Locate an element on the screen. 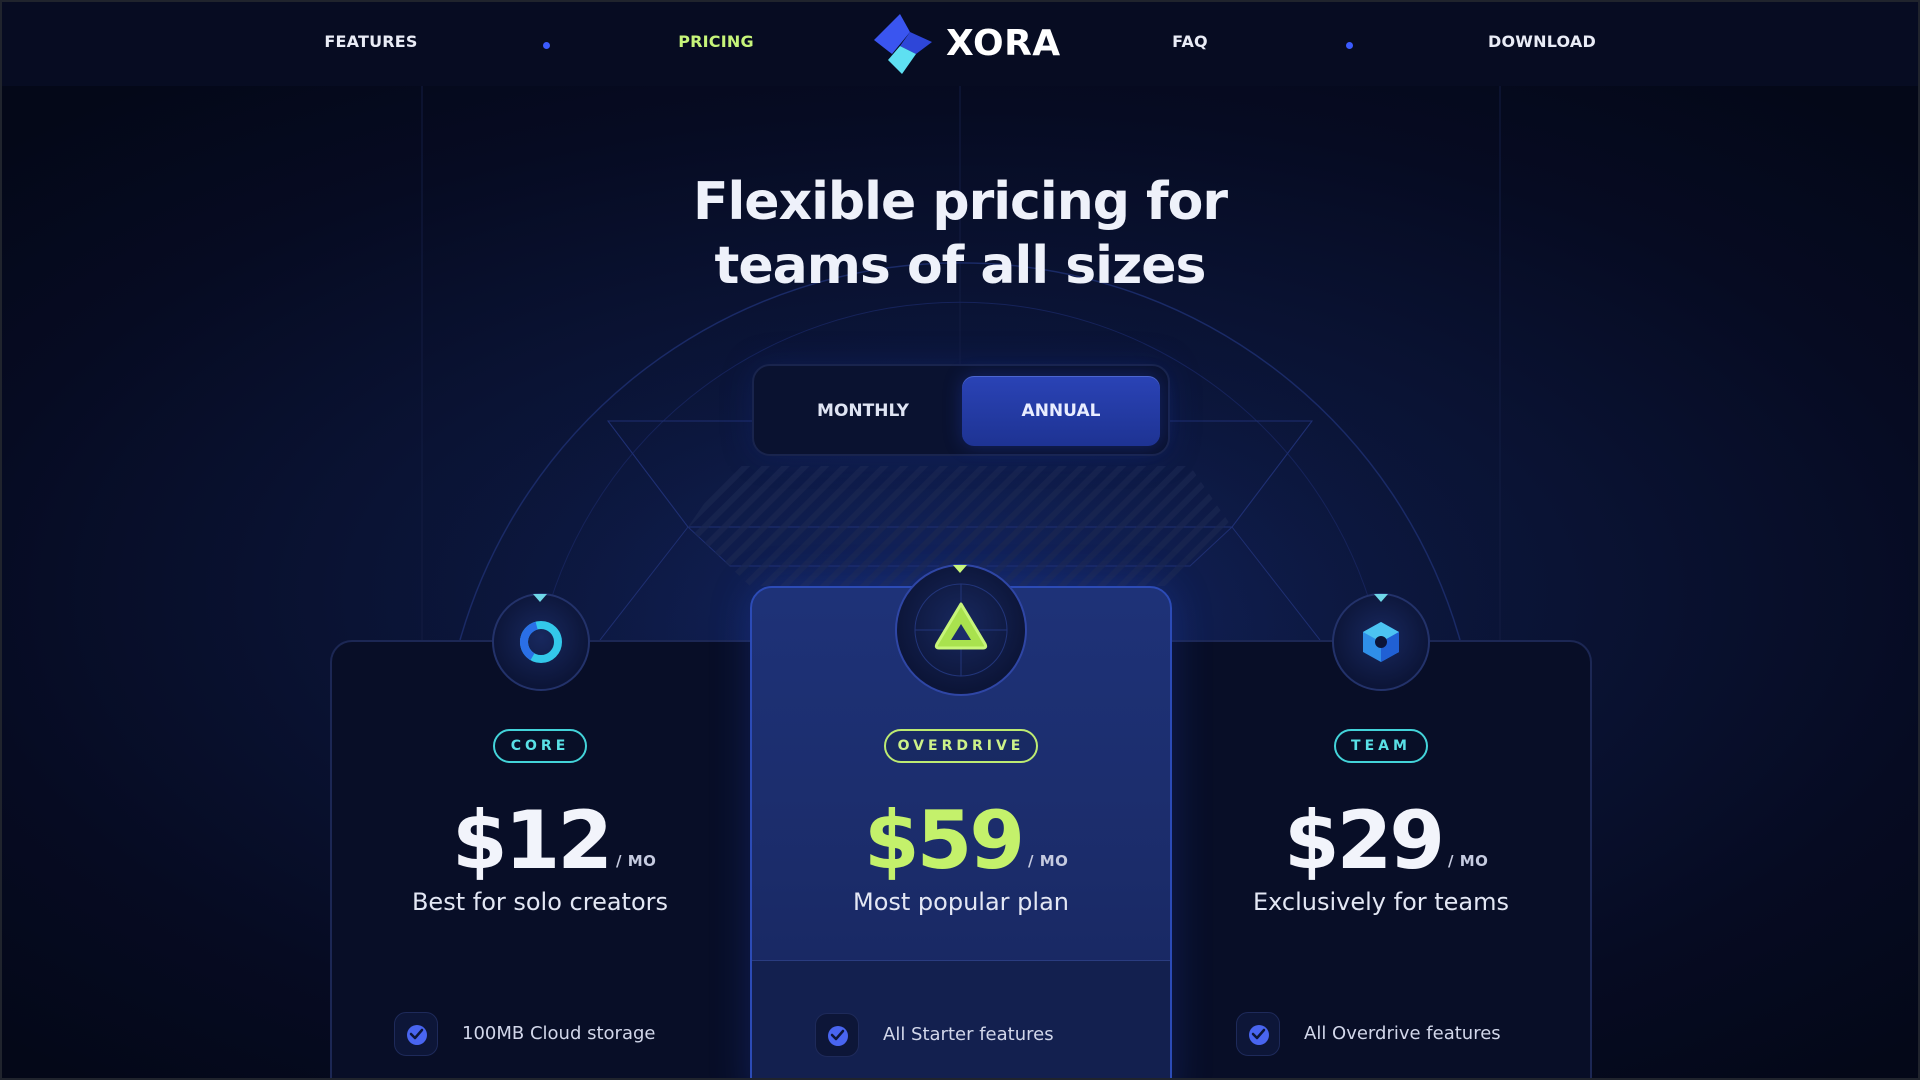 This screenshot has height=1080, width=1920. feature-label: 100MB Cloud storage is located at coordinates (559, 1033).